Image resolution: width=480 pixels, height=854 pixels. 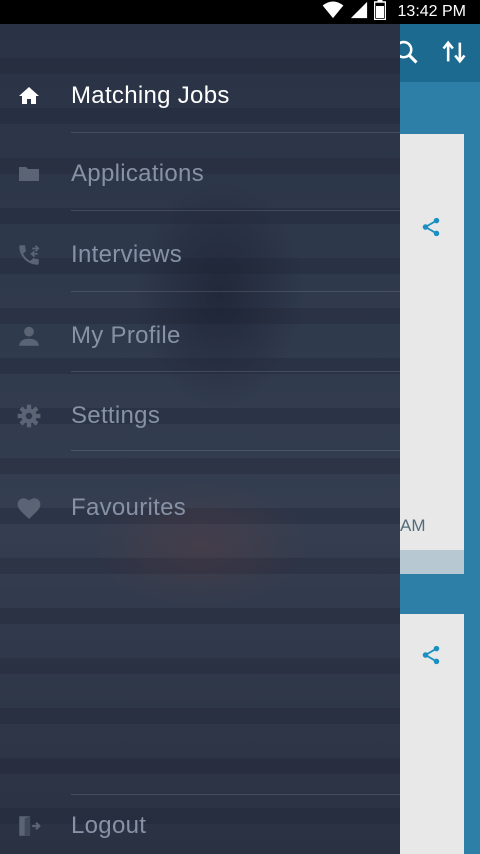 What do you see at coordinates (379, 12) in the screenshot?
I see `battery-icon` at bounding box center [379, 12].